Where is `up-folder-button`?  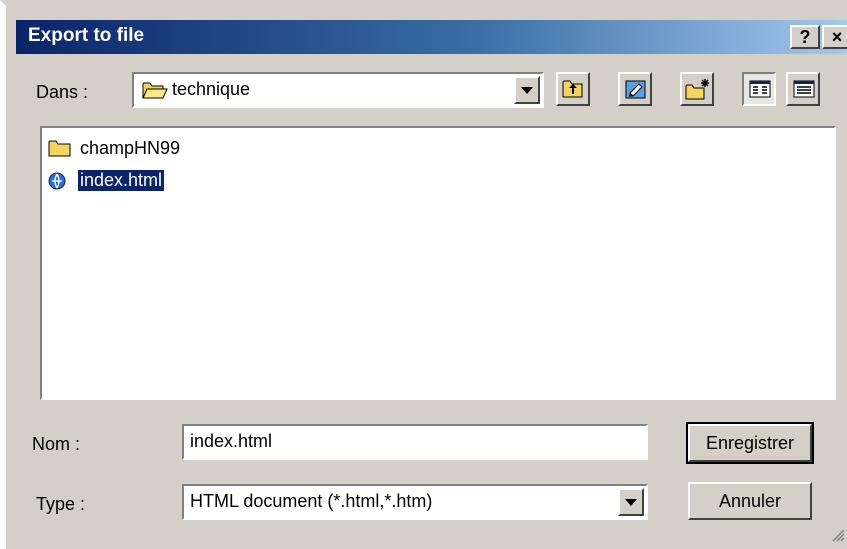
up-folder-button is located at coordinates (573, 89).